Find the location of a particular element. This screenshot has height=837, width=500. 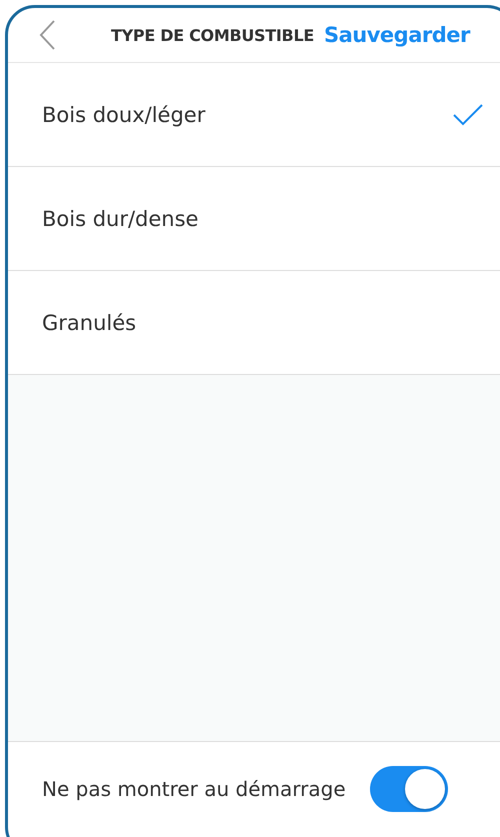

back-icon is located at coordinates (47, 35).